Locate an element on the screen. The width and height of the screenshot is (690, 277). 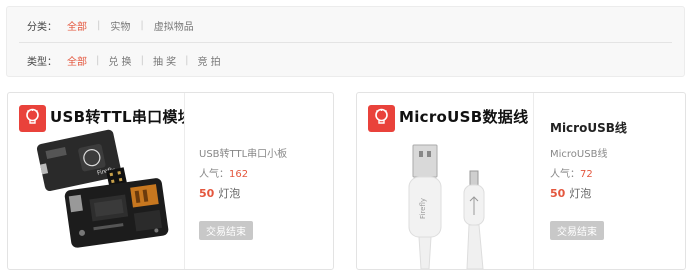
popularity-value: 162 is located at coordinates (239, 174).